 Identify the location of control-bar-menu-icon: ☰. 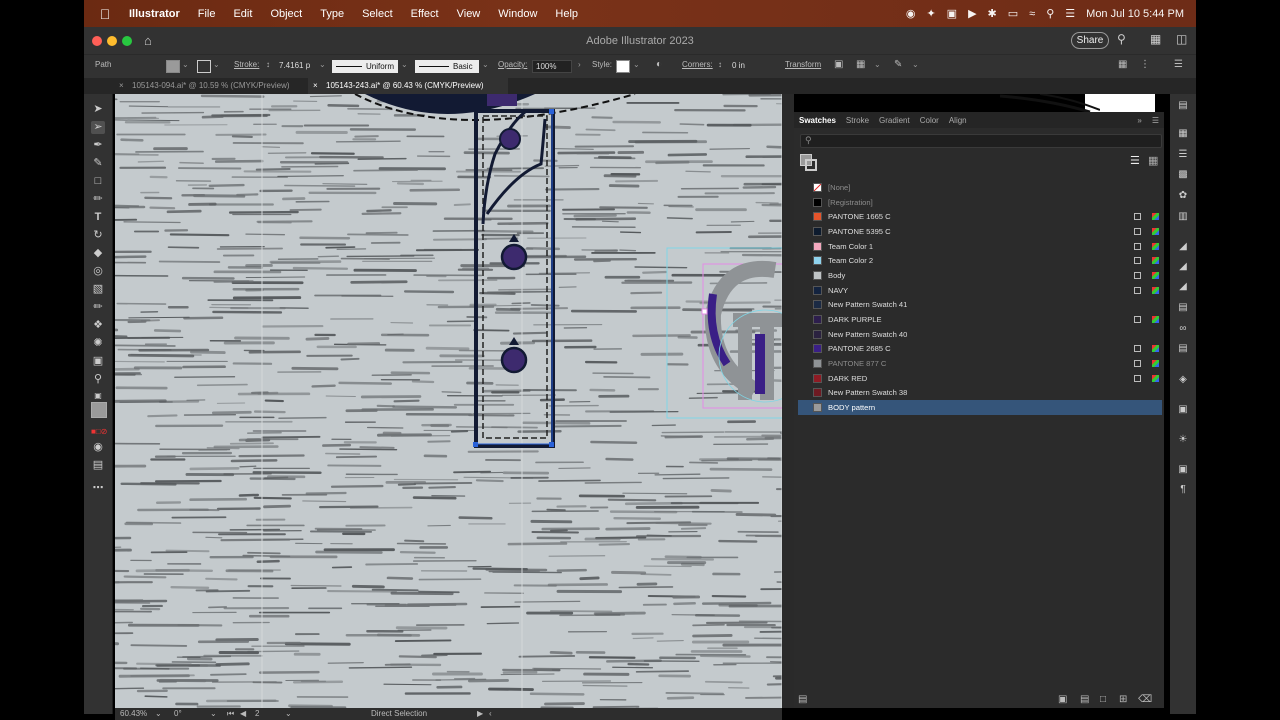
(1178, 64).